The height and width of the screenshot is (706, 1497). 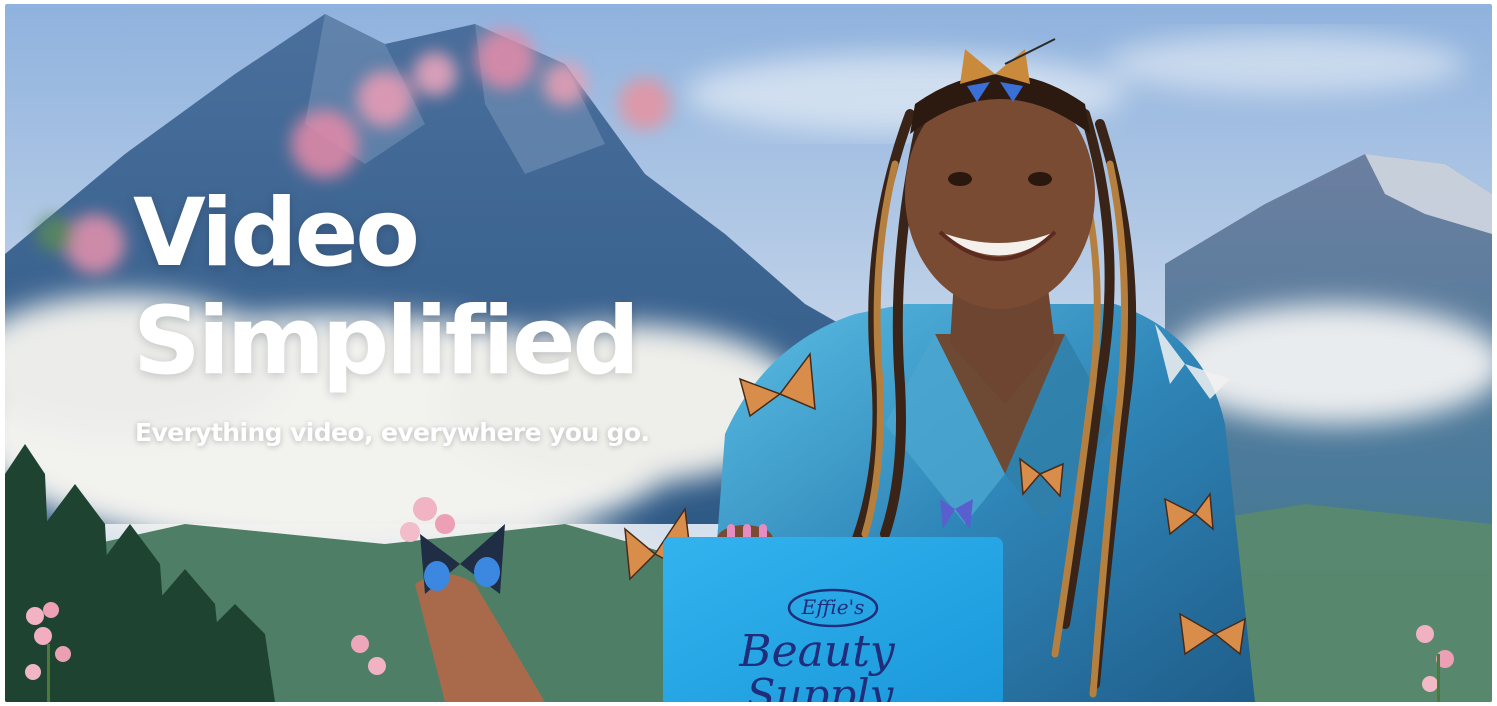 I want to click on headline-line-1: Video, so click(x=276, y=233).